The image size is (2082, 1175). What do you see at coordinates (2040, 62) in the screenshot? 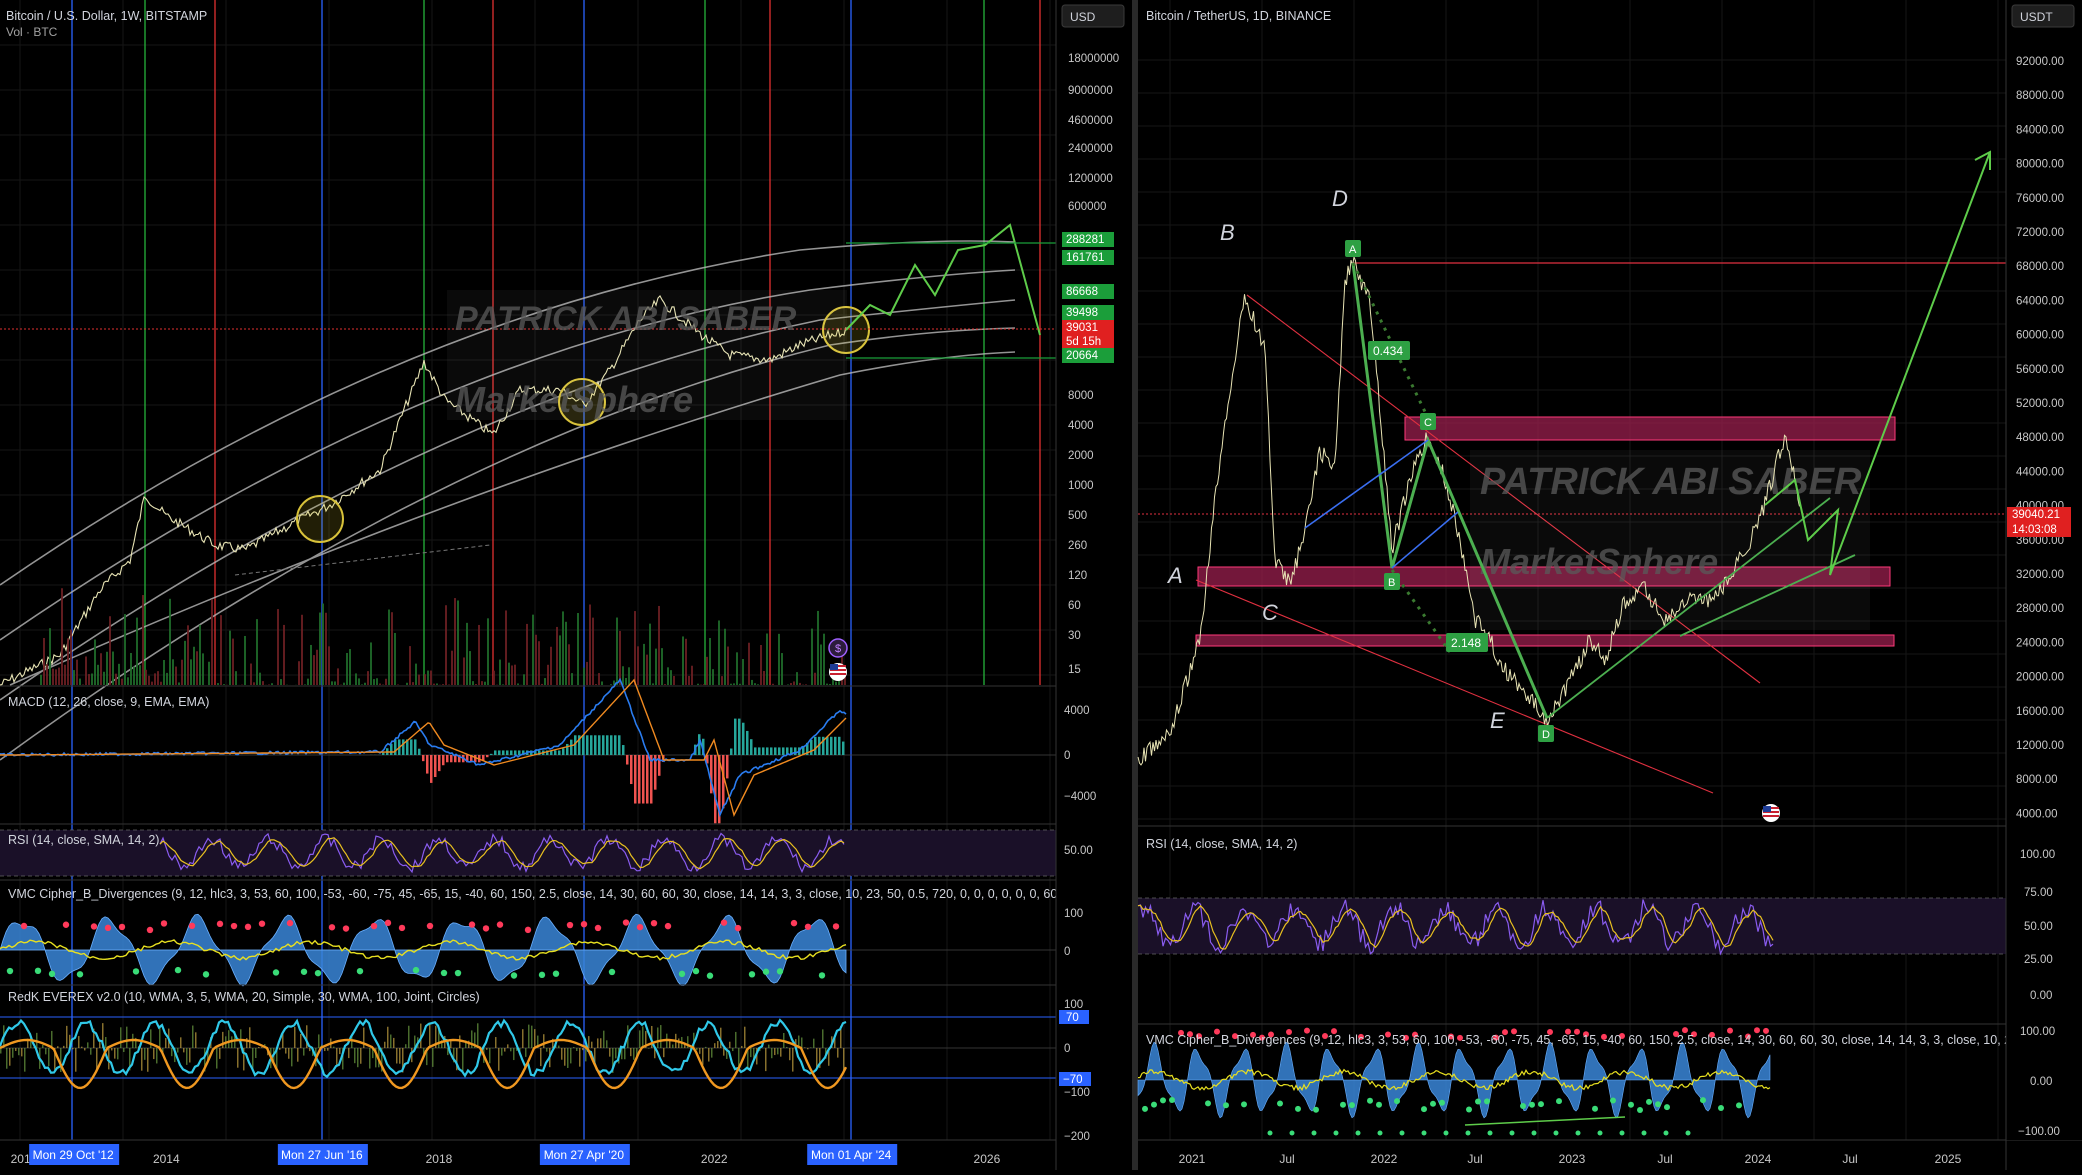
I see `price-tick: 92000.00` at bounding box center [2040, 62].